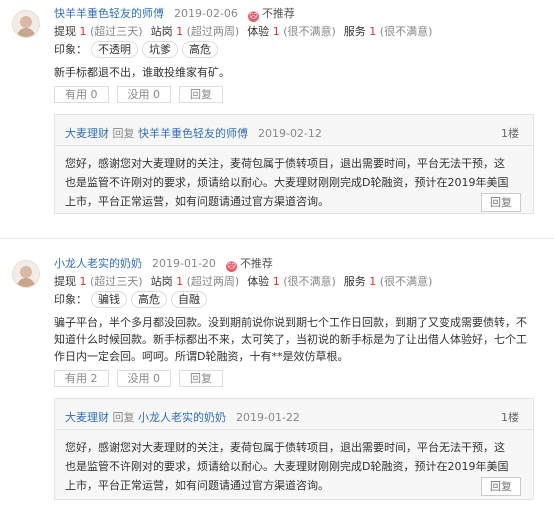 Image resolution: width=554 pixels, height=506 pixels. I want to click on useful-button: 有用 0, so click(81, 94).